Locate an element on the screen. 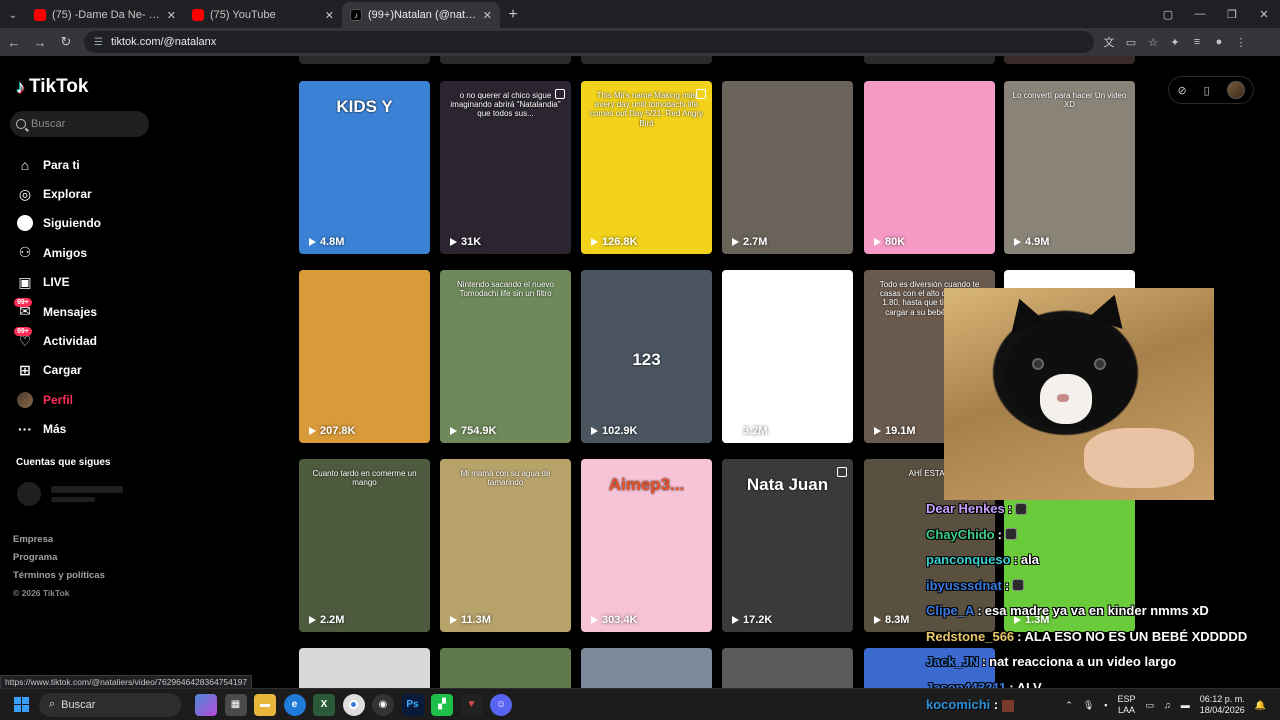 The height and width of the screenshot is (720, 1280). search-input: Buscar is located at coordinates (79, 124).